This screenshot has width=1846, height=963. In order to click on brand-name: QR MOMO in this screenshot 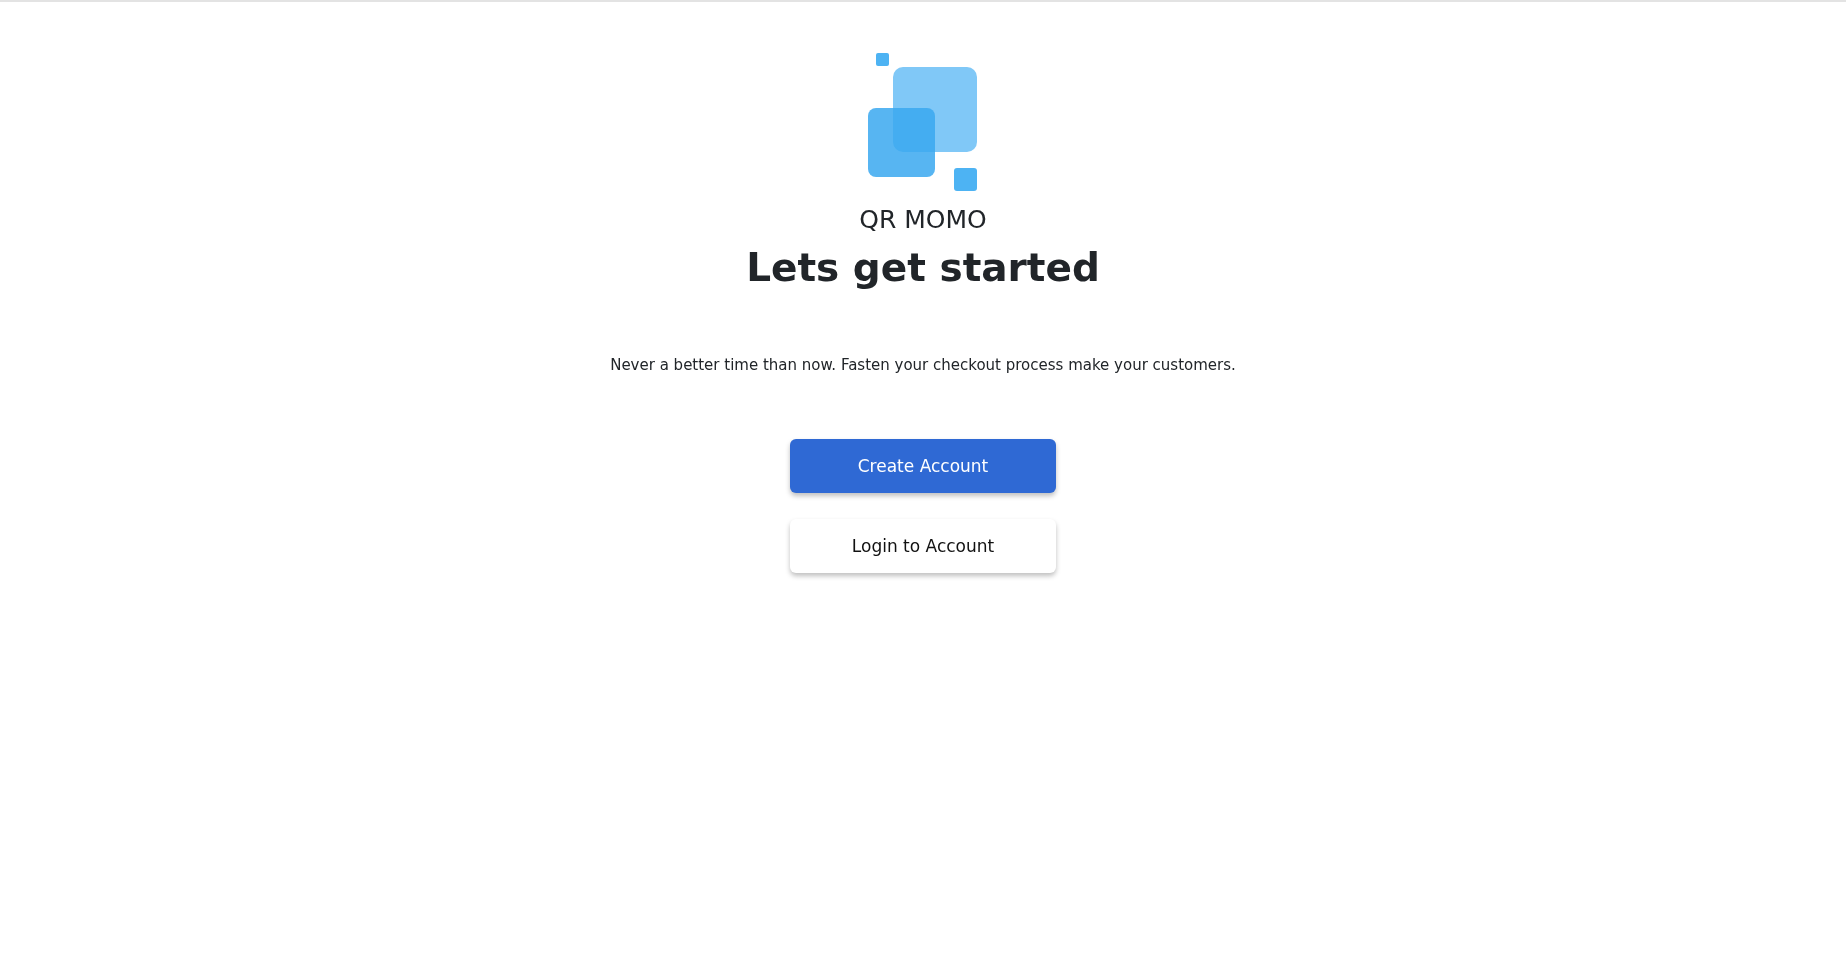, I will do `click(923, 220)`.